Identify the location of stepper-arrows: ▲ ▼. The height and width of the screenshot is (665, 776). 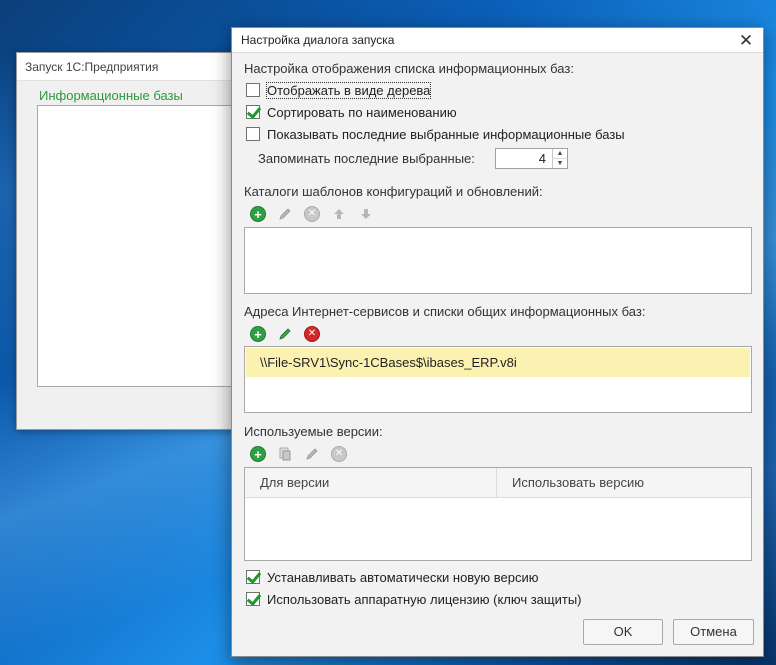
(559, 158).